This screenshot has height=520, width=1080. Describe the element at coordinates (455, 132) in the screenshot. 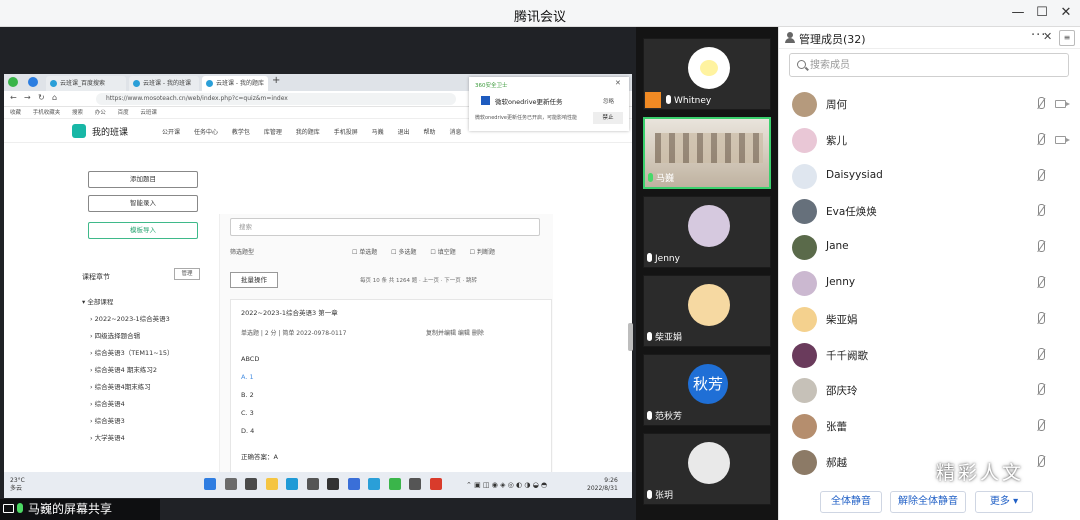

I see `site-nav-item: 消息` at that location.